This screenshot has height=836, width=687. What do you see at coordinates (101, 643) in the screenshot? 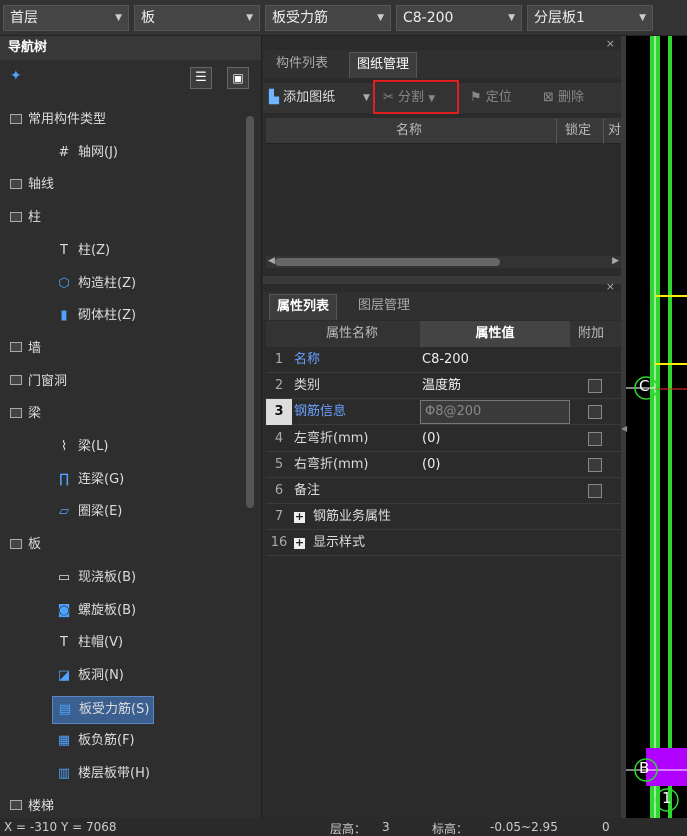
I see `nav-tree-item-label: 柱帽(V)` at bounding box center [101, 643].